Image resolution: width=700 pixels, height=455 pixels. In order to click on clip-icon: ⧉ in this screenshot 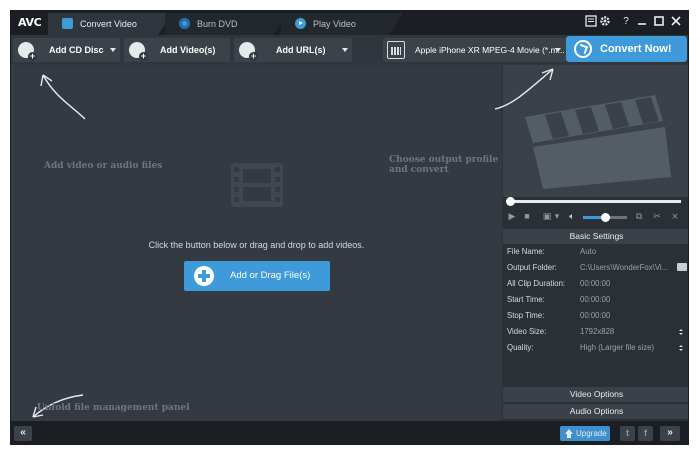, I will do `click(639, 216)`.